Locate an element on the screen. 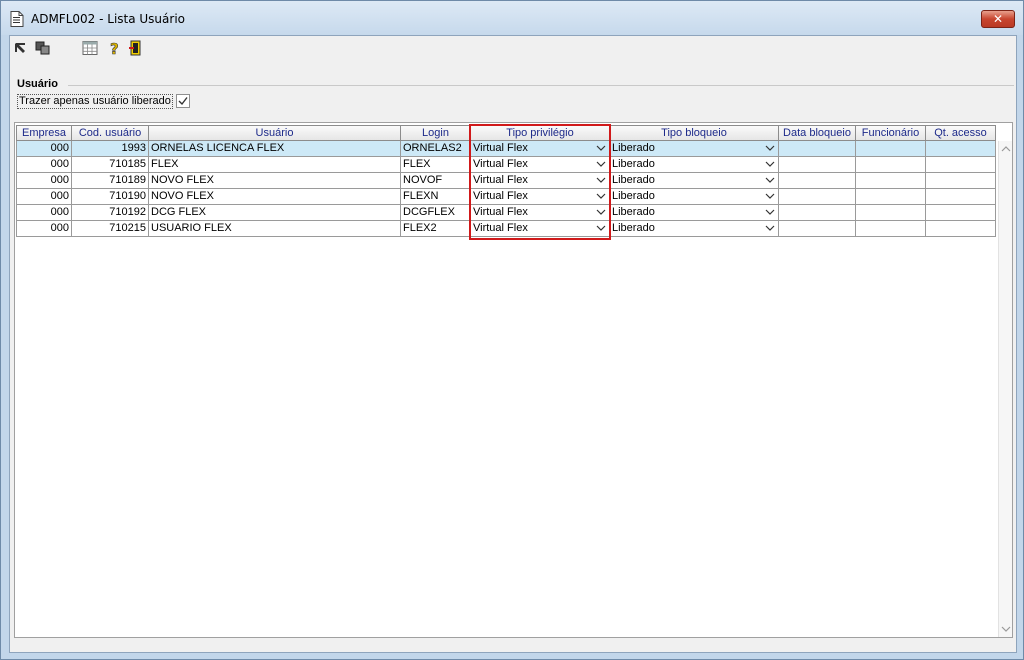 The width and height of the screenshot is (1024, 660). first-record-icon is located at coordinates (21, 48).